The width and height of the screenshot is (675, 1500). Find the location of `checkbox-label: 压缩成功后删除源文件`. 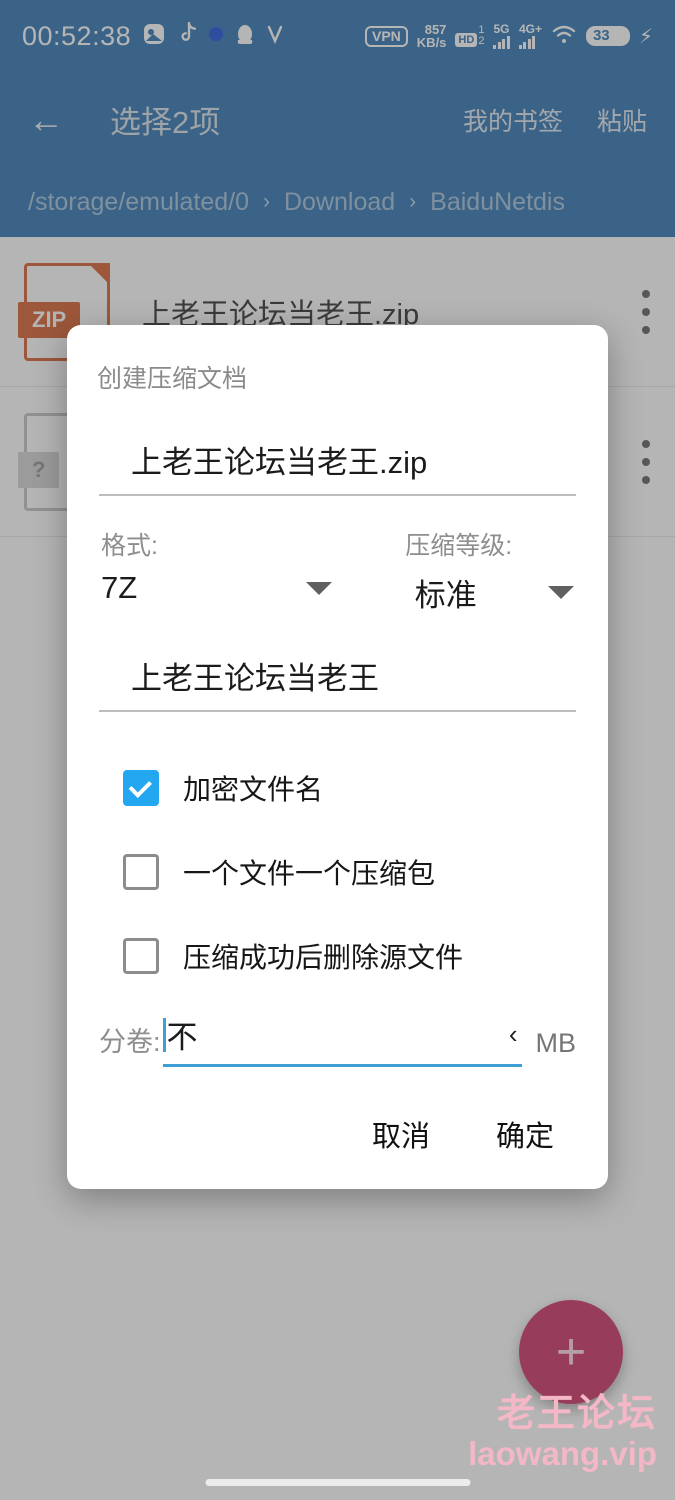

checkbox-label: 压缩成功后删除源文件 is located at coordinates (323, 957).